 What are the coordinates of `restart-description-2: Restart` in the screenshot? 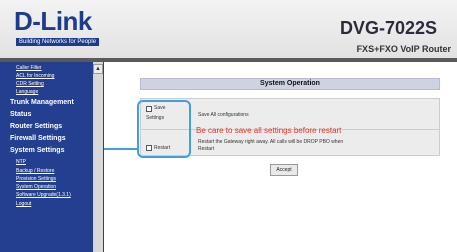 It's located at (206, 149).